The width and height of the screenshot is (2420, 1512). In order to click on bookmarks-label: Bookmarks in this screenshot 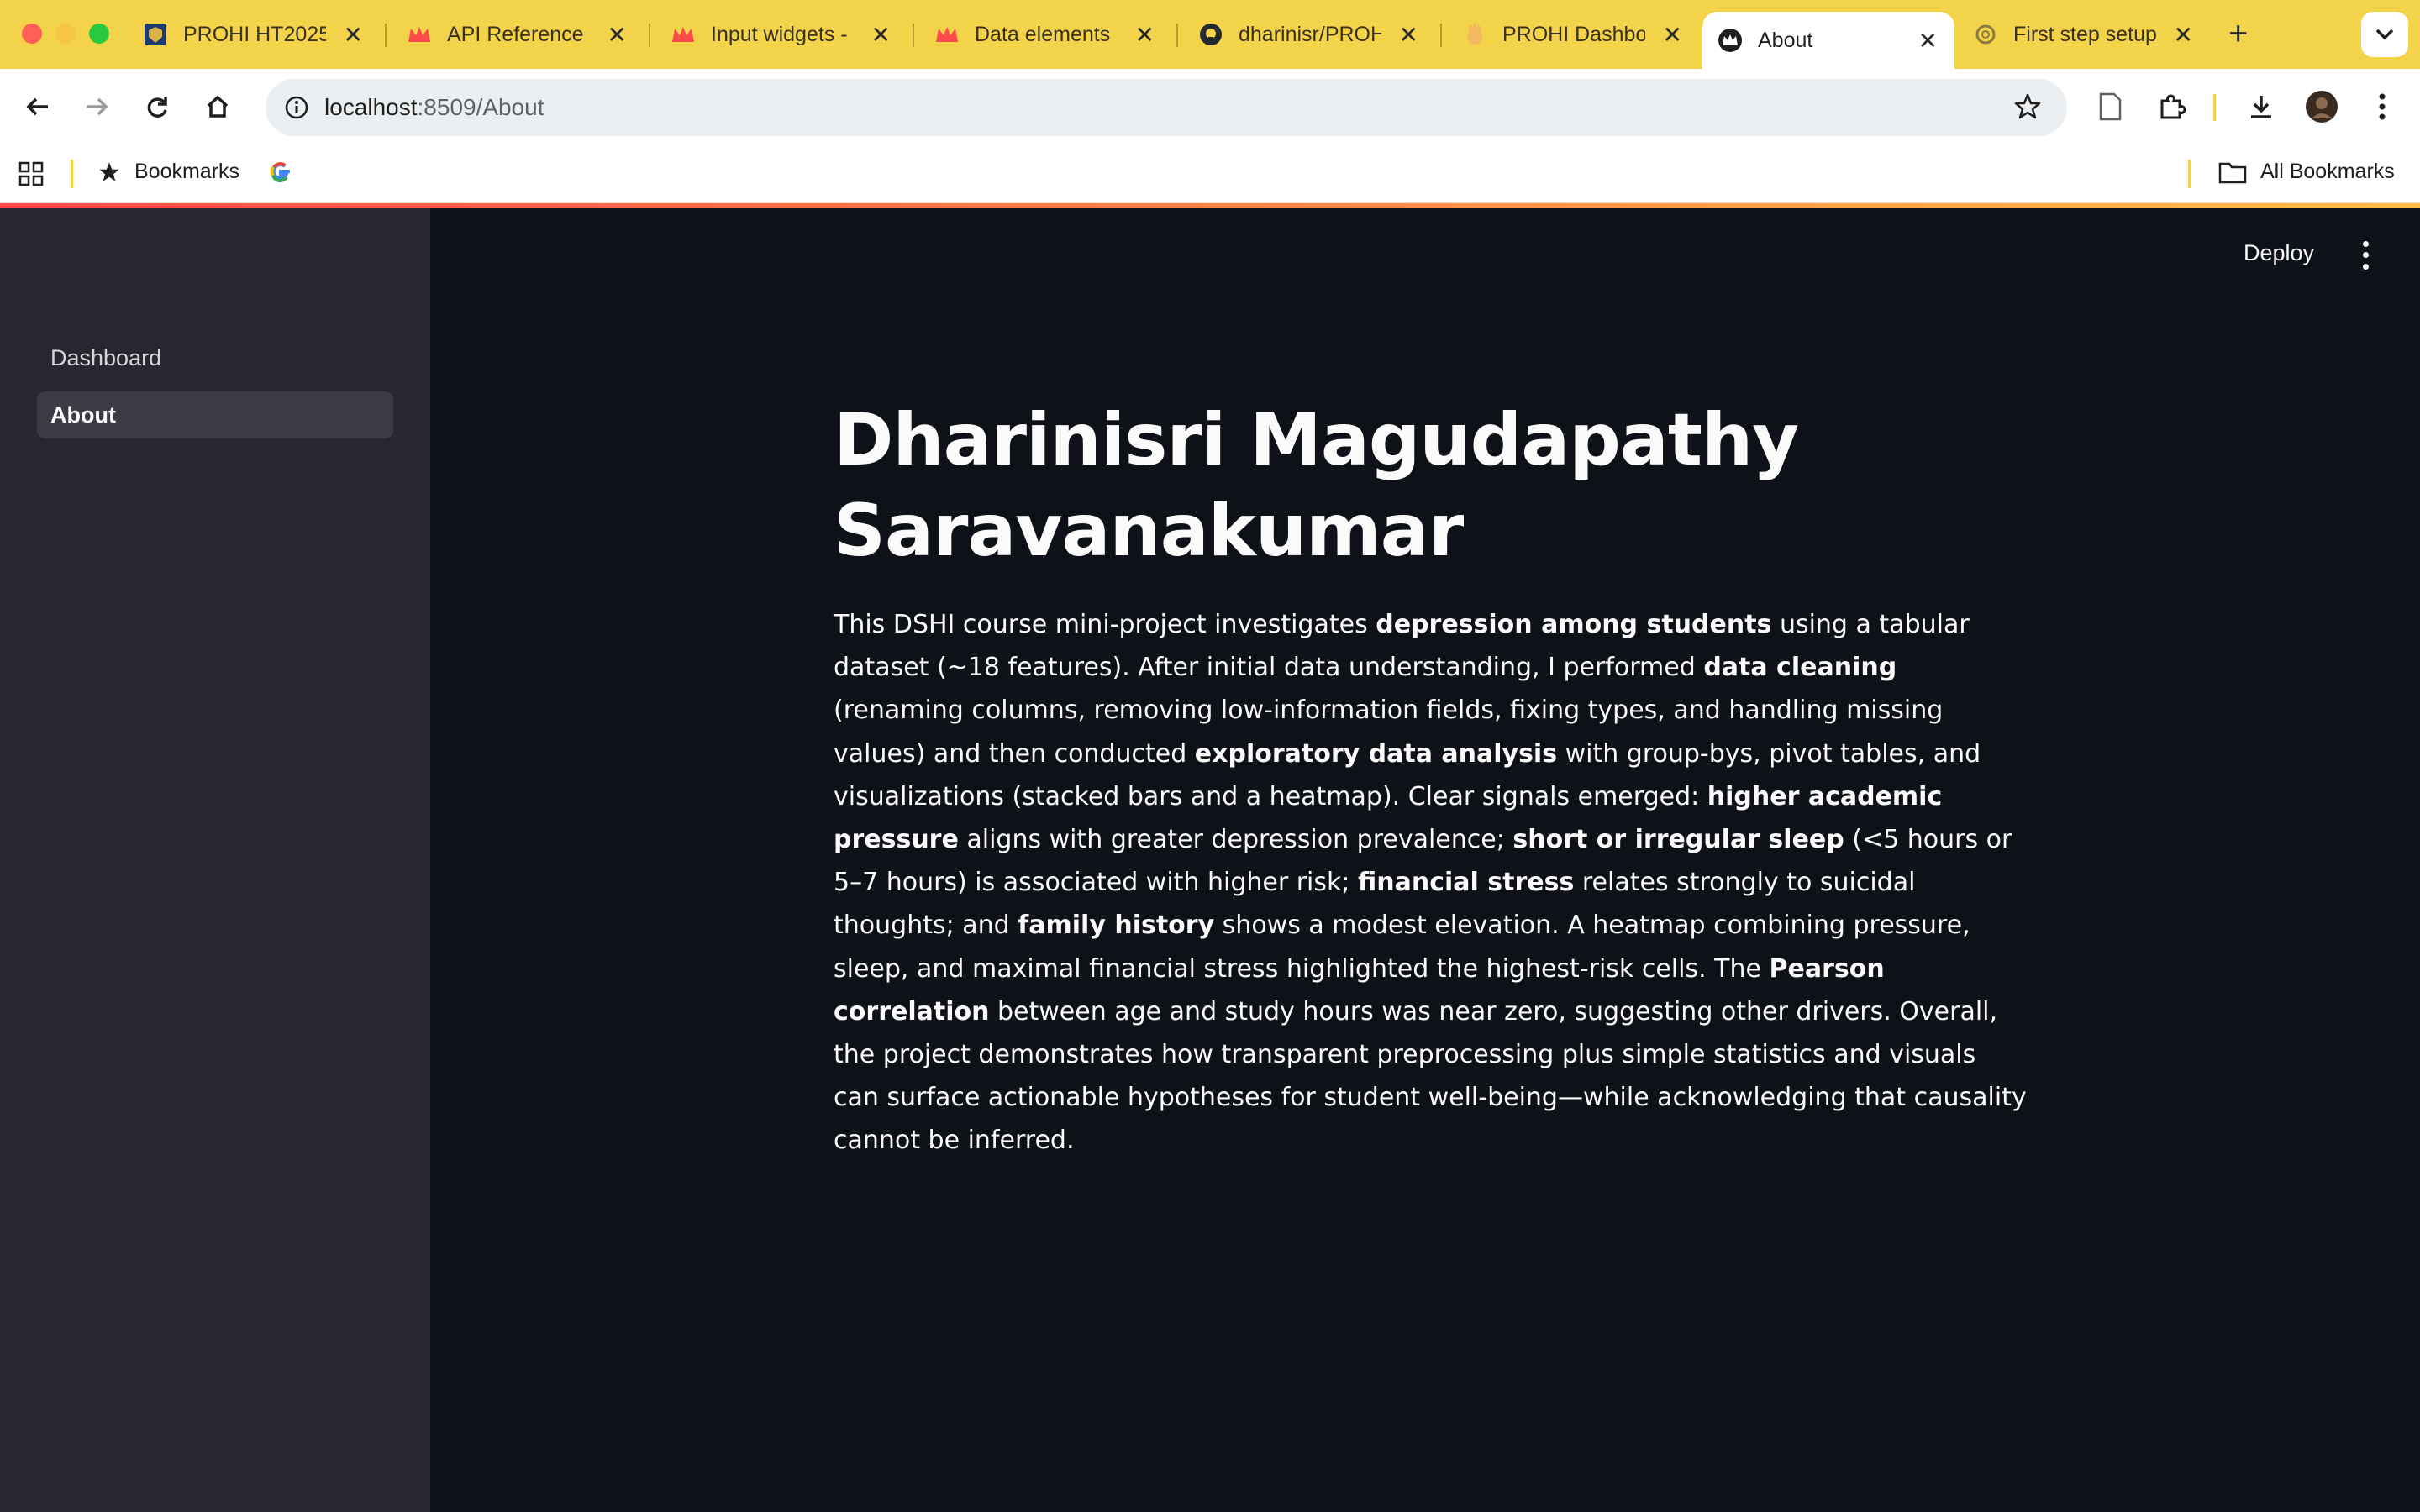, I will do `click(187, 171)`.